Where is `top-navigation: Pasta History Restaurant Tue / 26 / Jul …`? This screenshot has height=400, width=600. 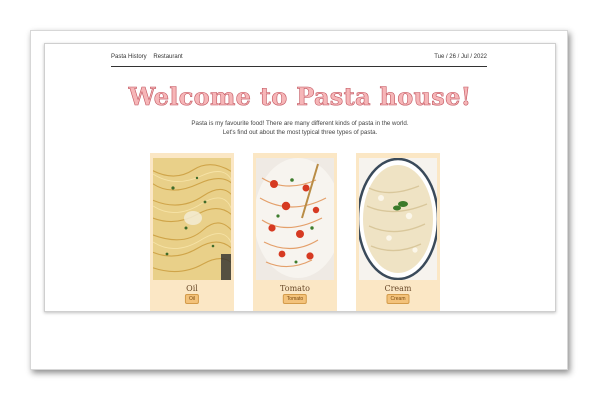 top-navigation: Pasta History Restaurant Tue / 26 / Jul … is located at coordinates (299, 59).